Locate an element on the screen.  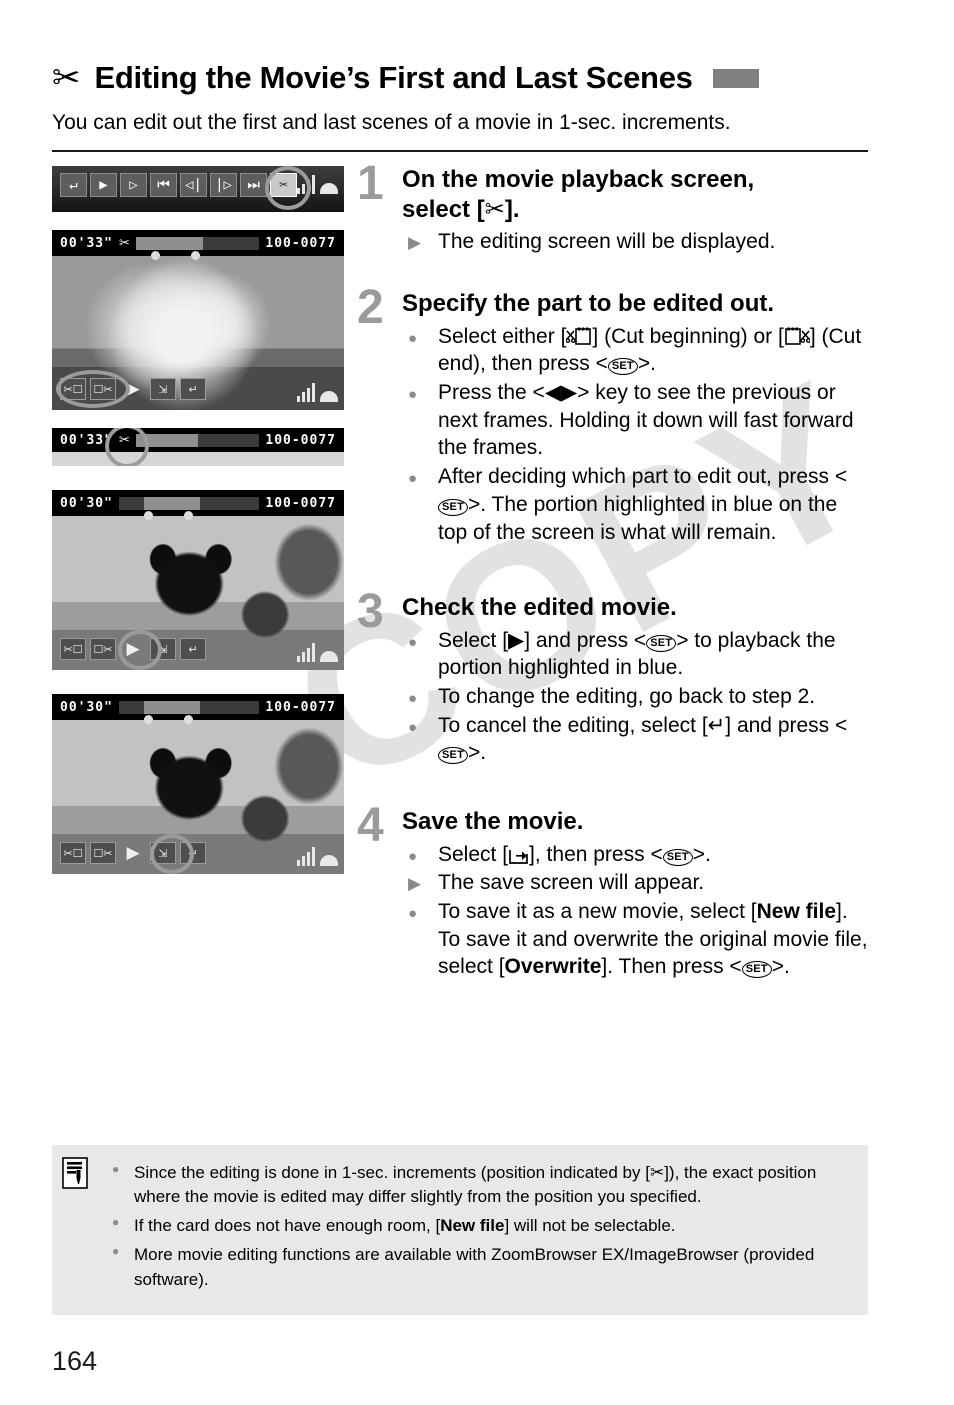
bullet-text: The editing screen will be displayed. is located at coordinates (607, 241).